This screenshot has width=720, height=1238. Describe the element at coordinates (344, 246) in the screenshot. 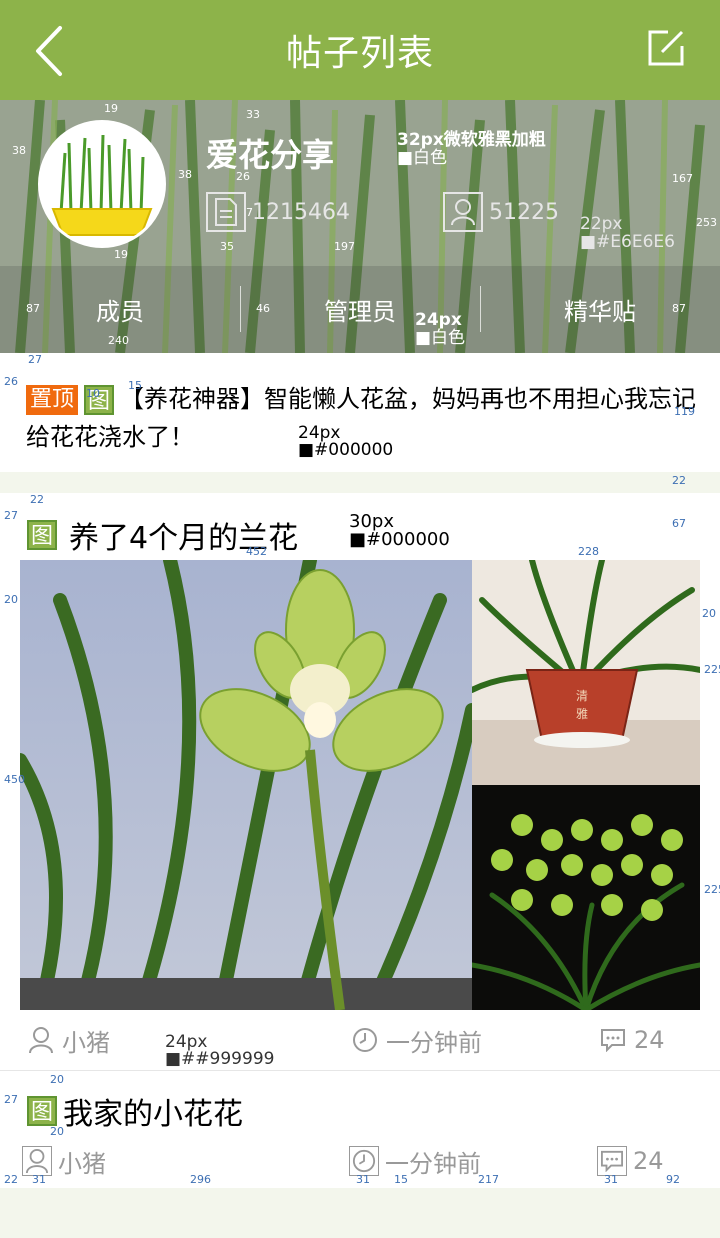

I see `dim-label: 197` at that location.